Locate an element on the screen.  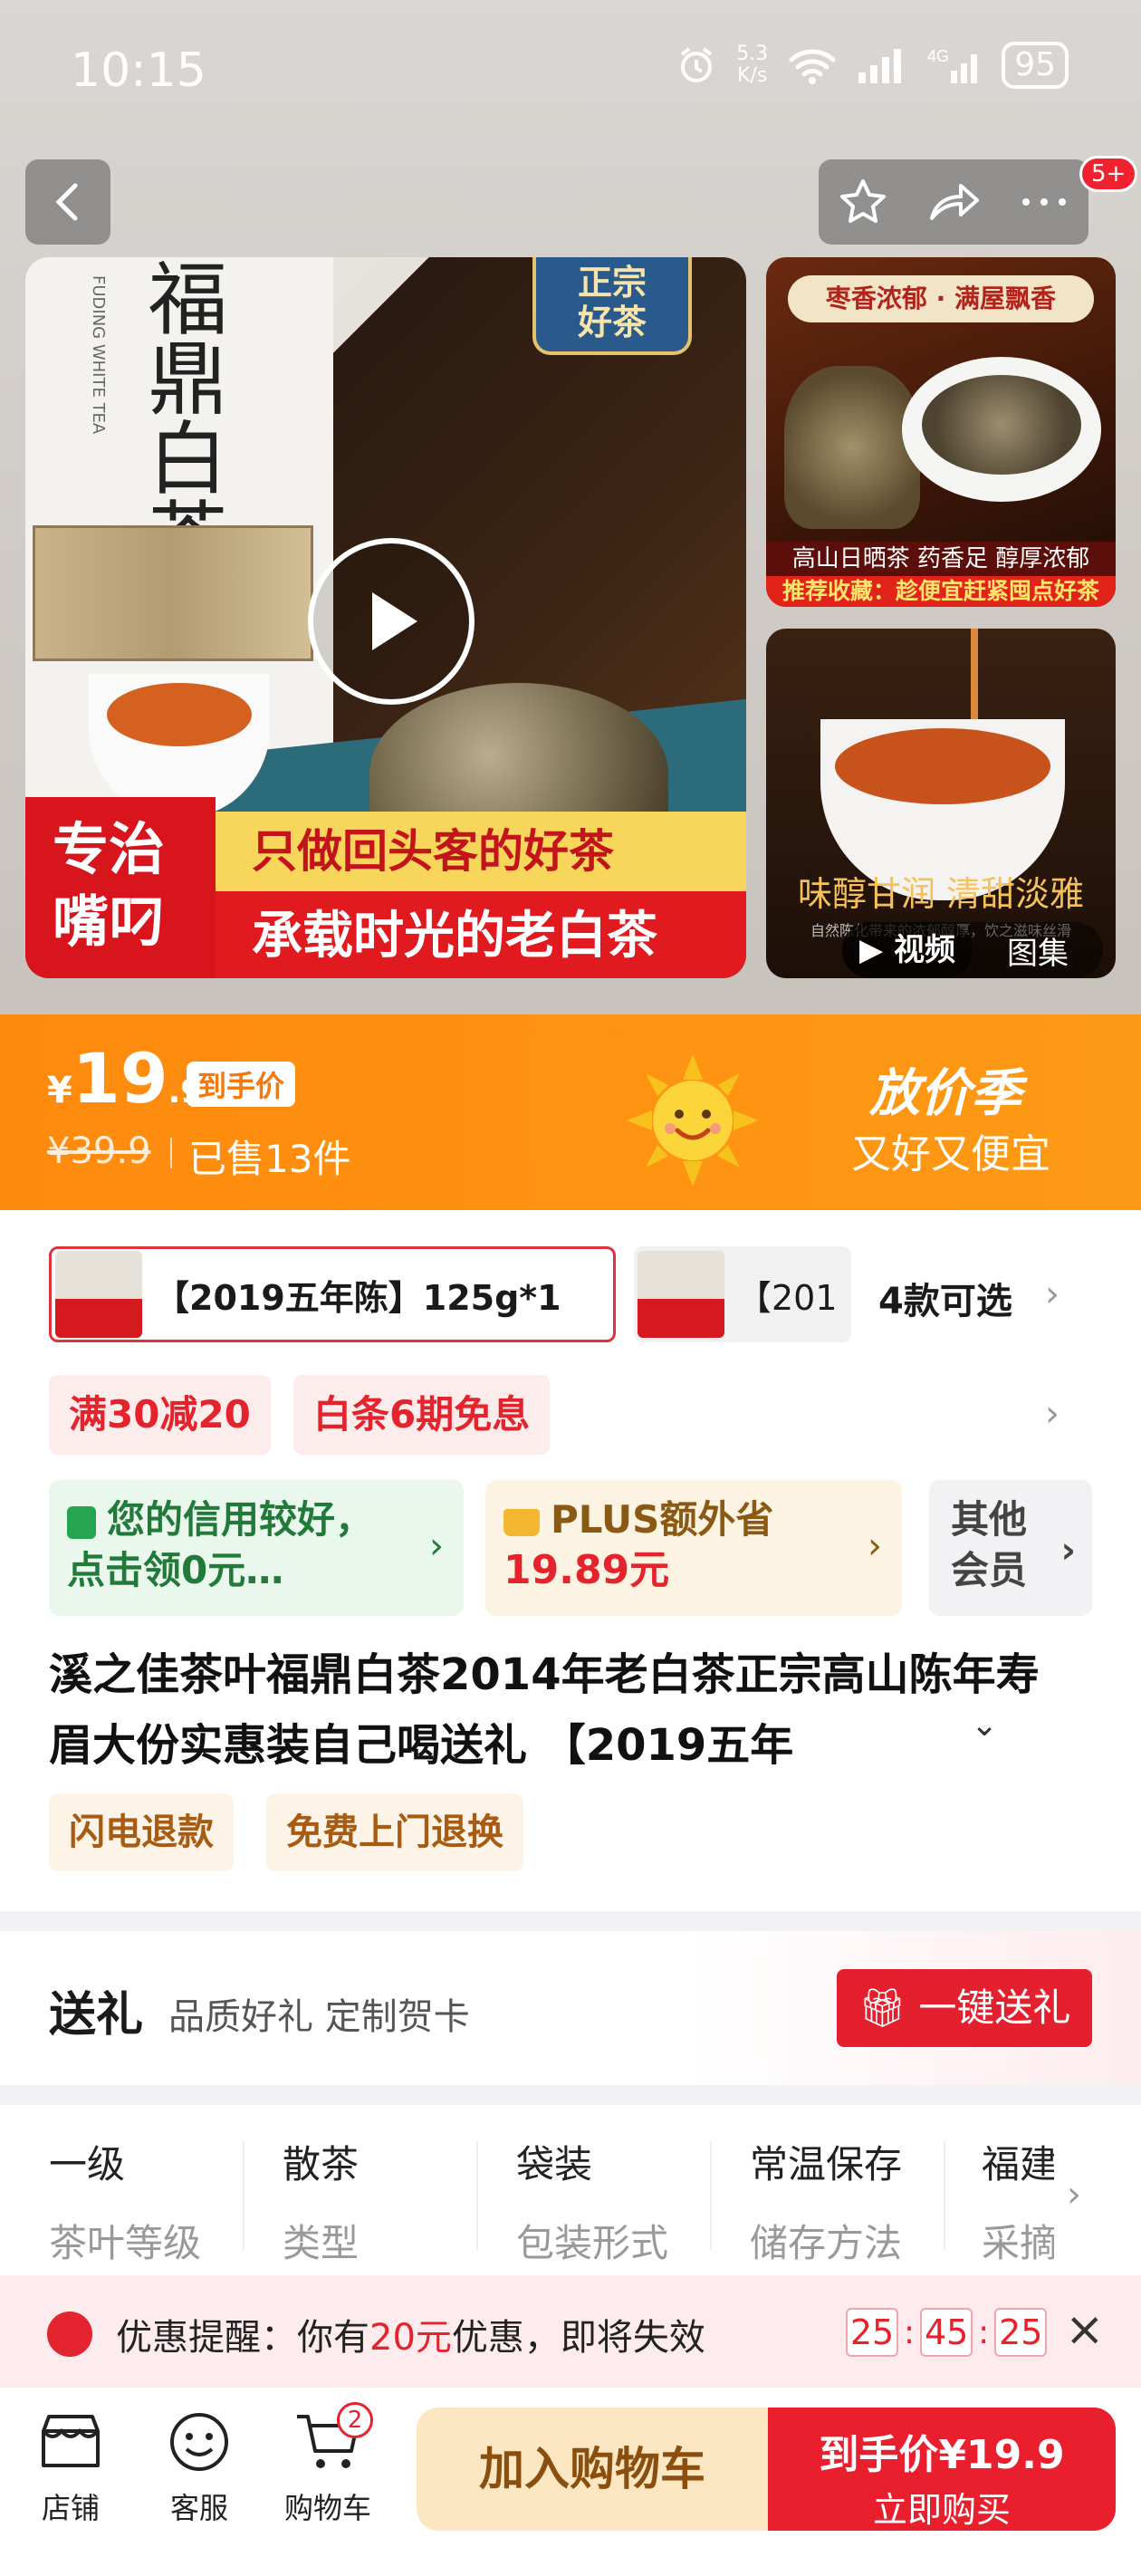
bottom-action-bar: 店铺 客服 2 购物车 加入购物车 到手价¥19.9 立即购买 is located at coordinates (570, 2482).